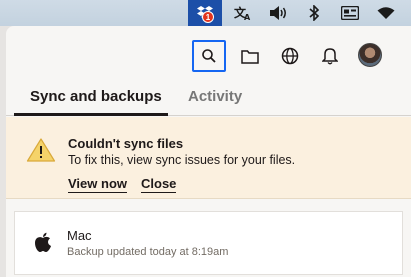  I want to click on notifications-button, so click(330, 56).